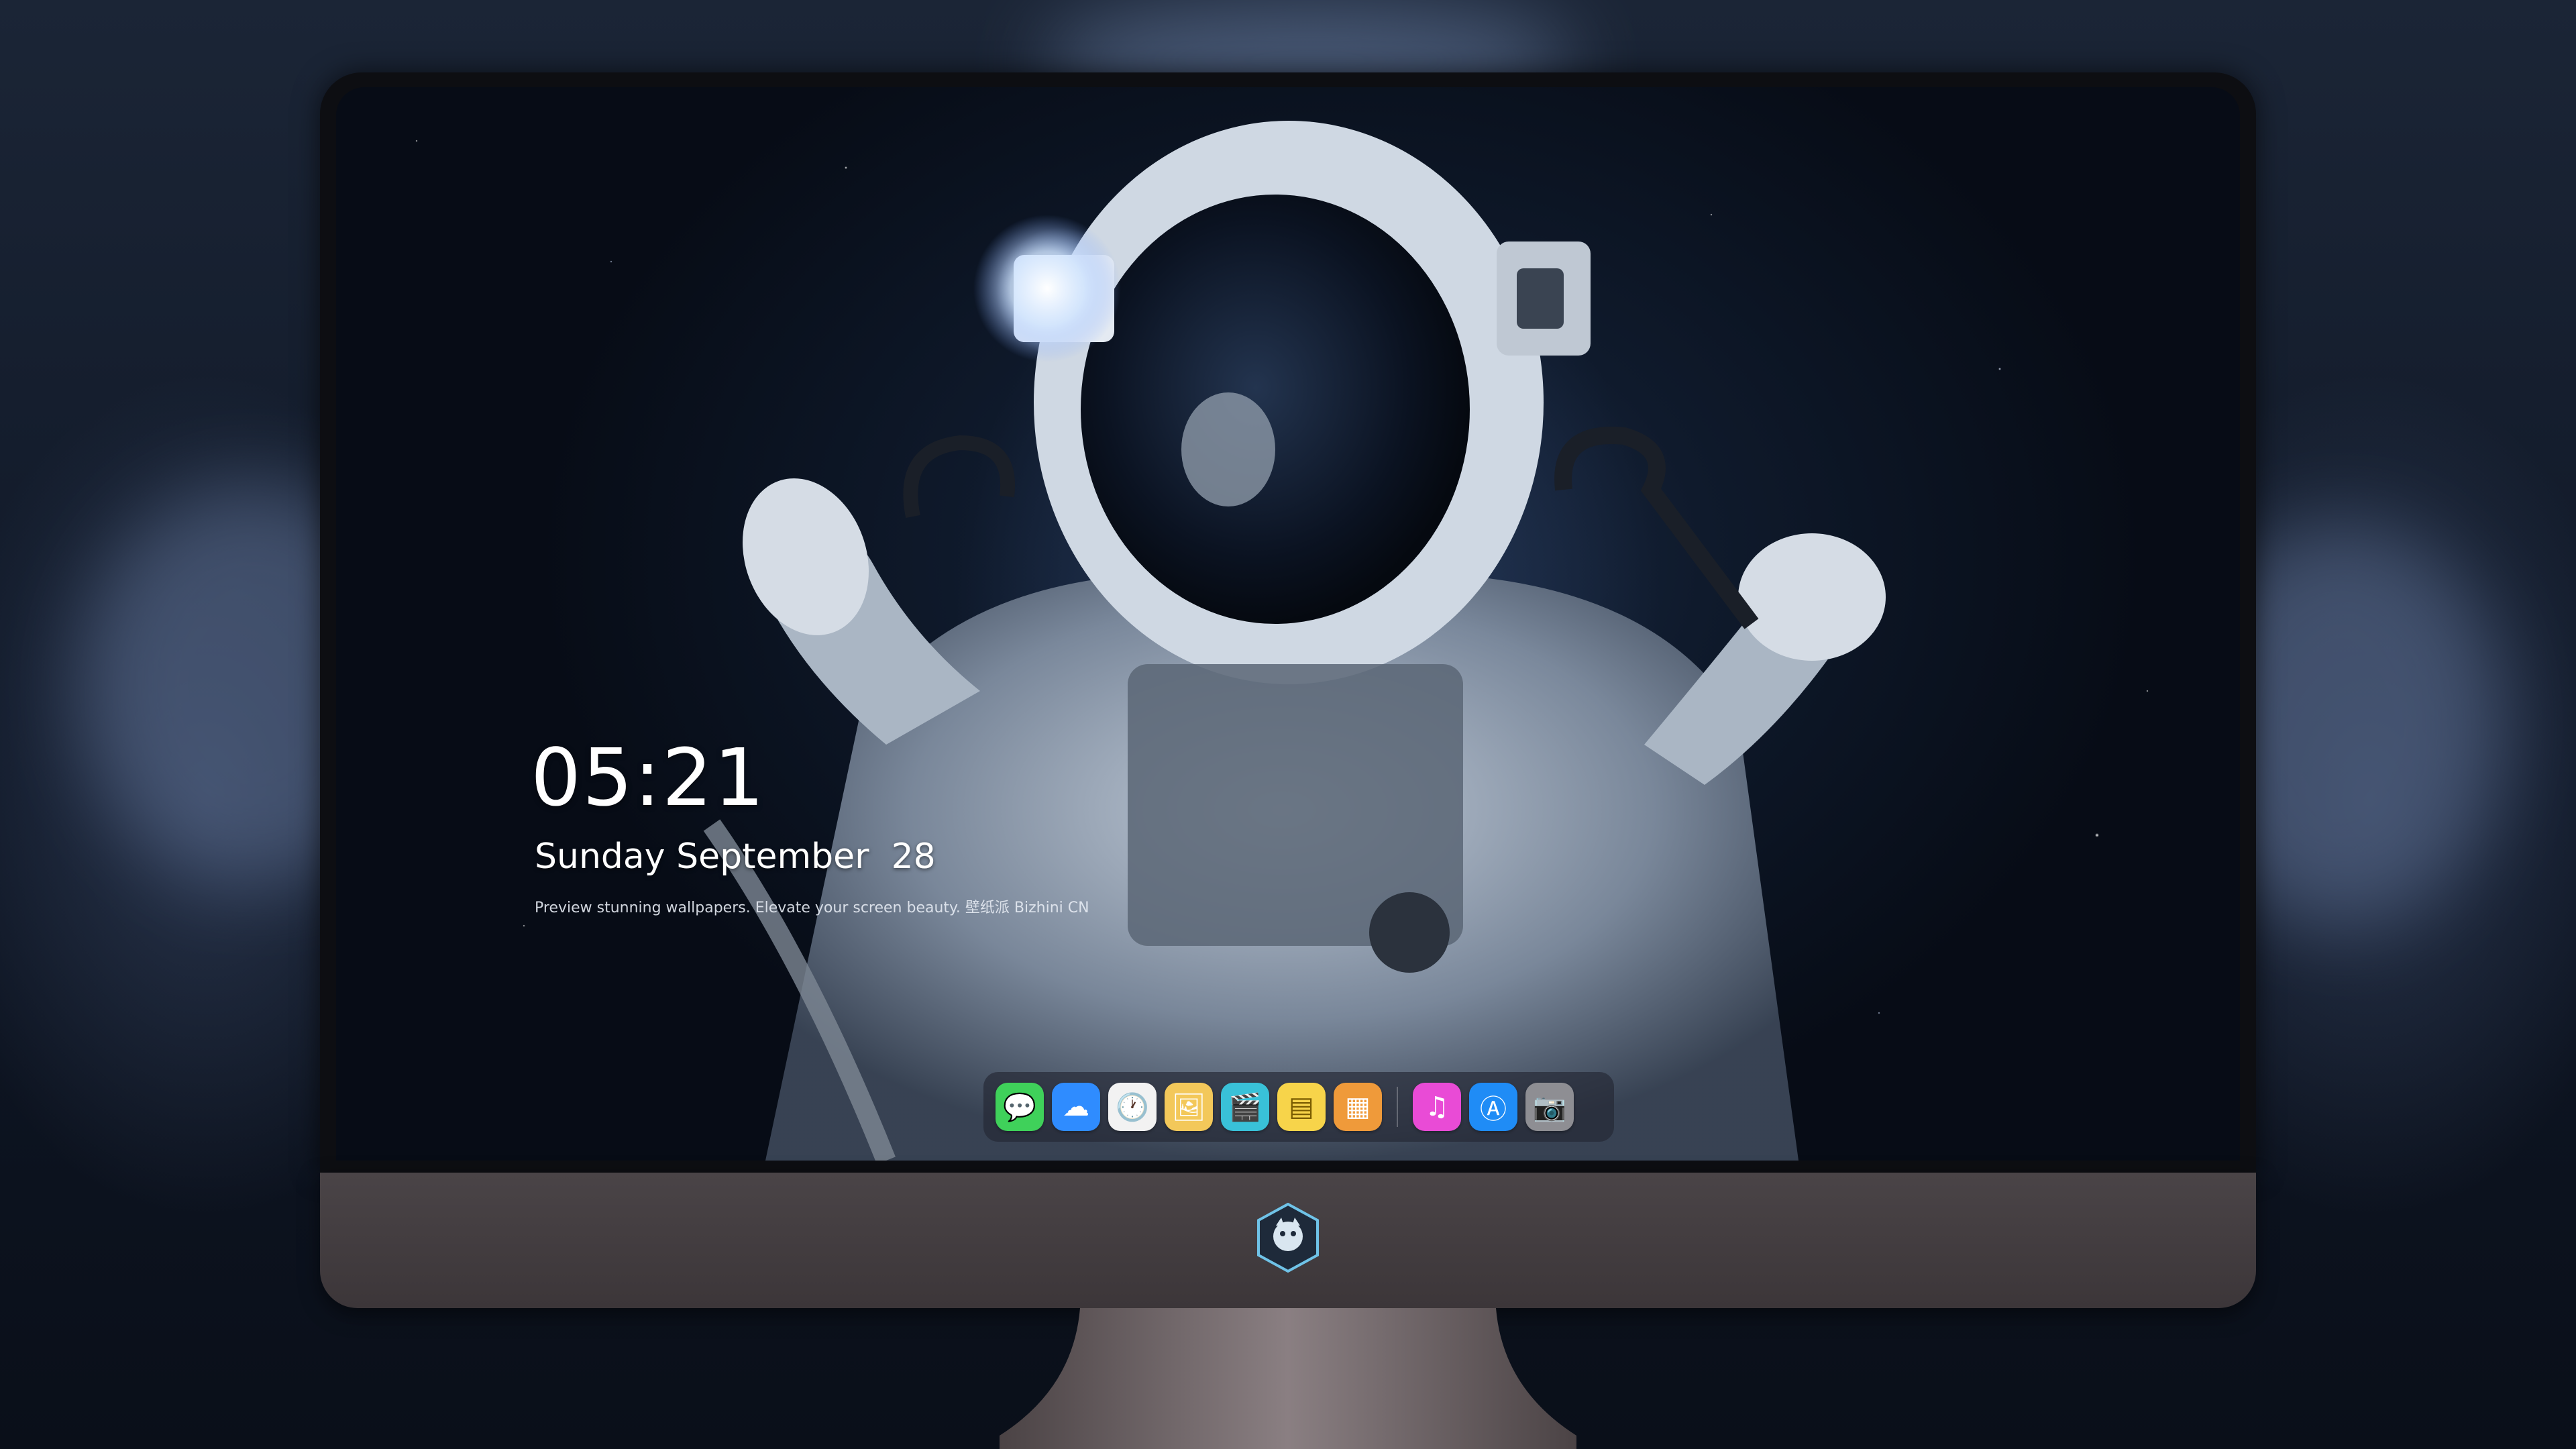 This screenshot has height=1449, width=2576. I want to click on dock-separator, so click(1397, 1107).